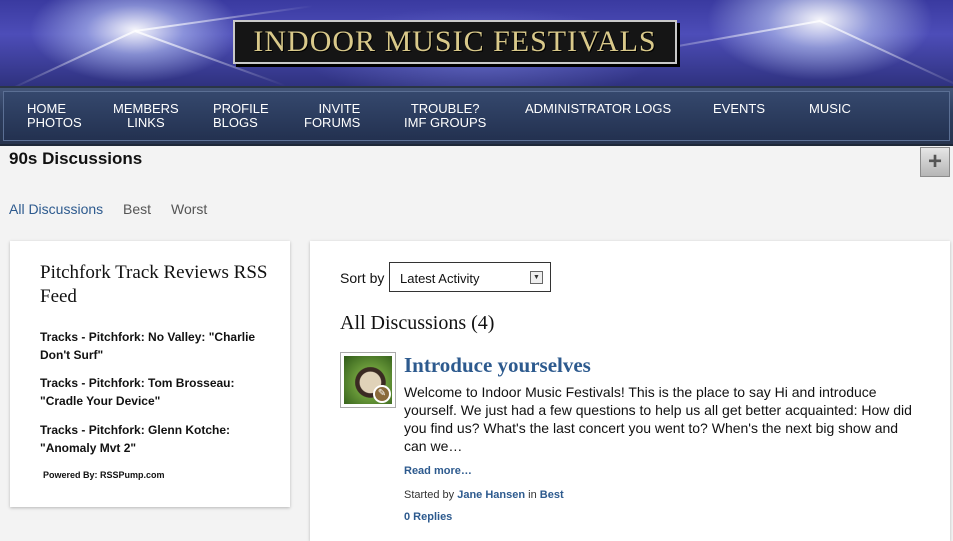  I want to click on nav-label-members: MEMBERS, so click(146, 109).